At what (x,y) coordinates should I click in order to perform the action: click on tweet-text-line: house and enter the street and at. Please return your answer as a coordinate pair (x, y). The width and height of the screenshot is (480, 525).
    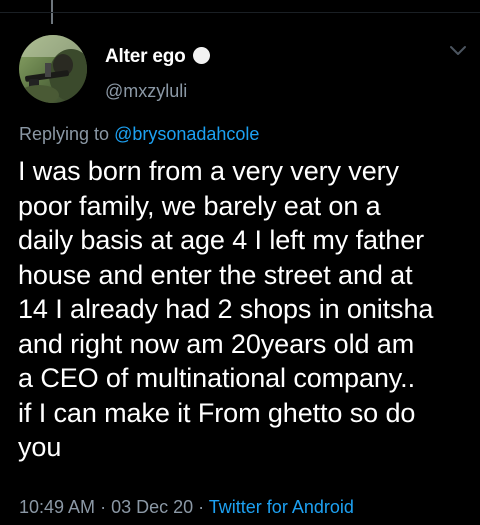
    Looking at the image, I should click on (215, 274).